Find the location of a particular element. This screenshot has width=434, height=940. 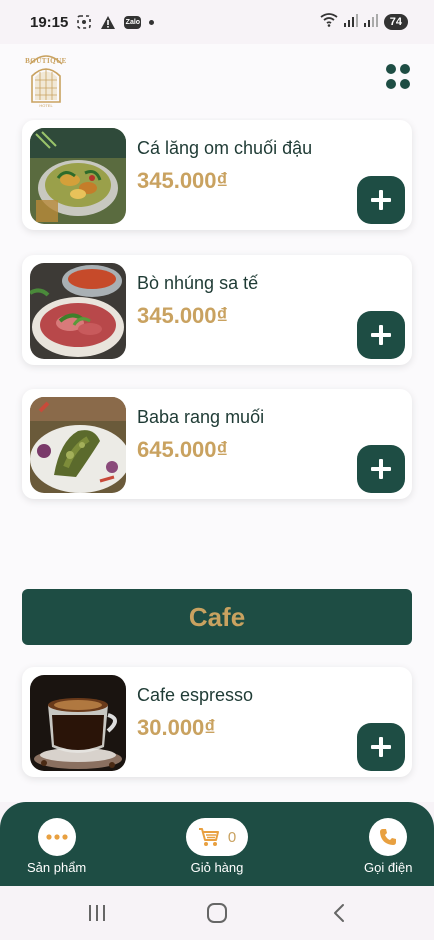

product-price: 30.000₫ is located at coordinates (176, 727).